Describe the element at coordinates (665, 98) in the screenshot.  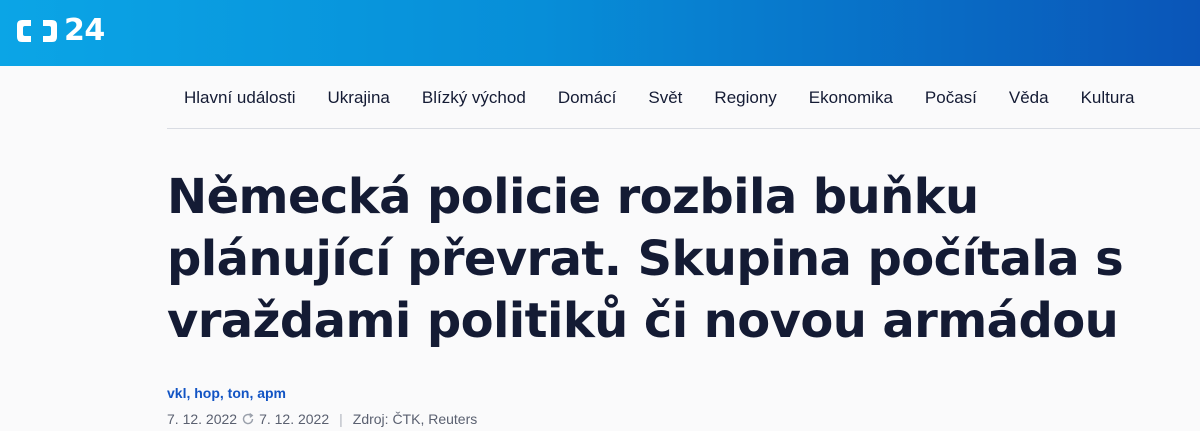
I see `nav-item-svet: Svět` at that location.